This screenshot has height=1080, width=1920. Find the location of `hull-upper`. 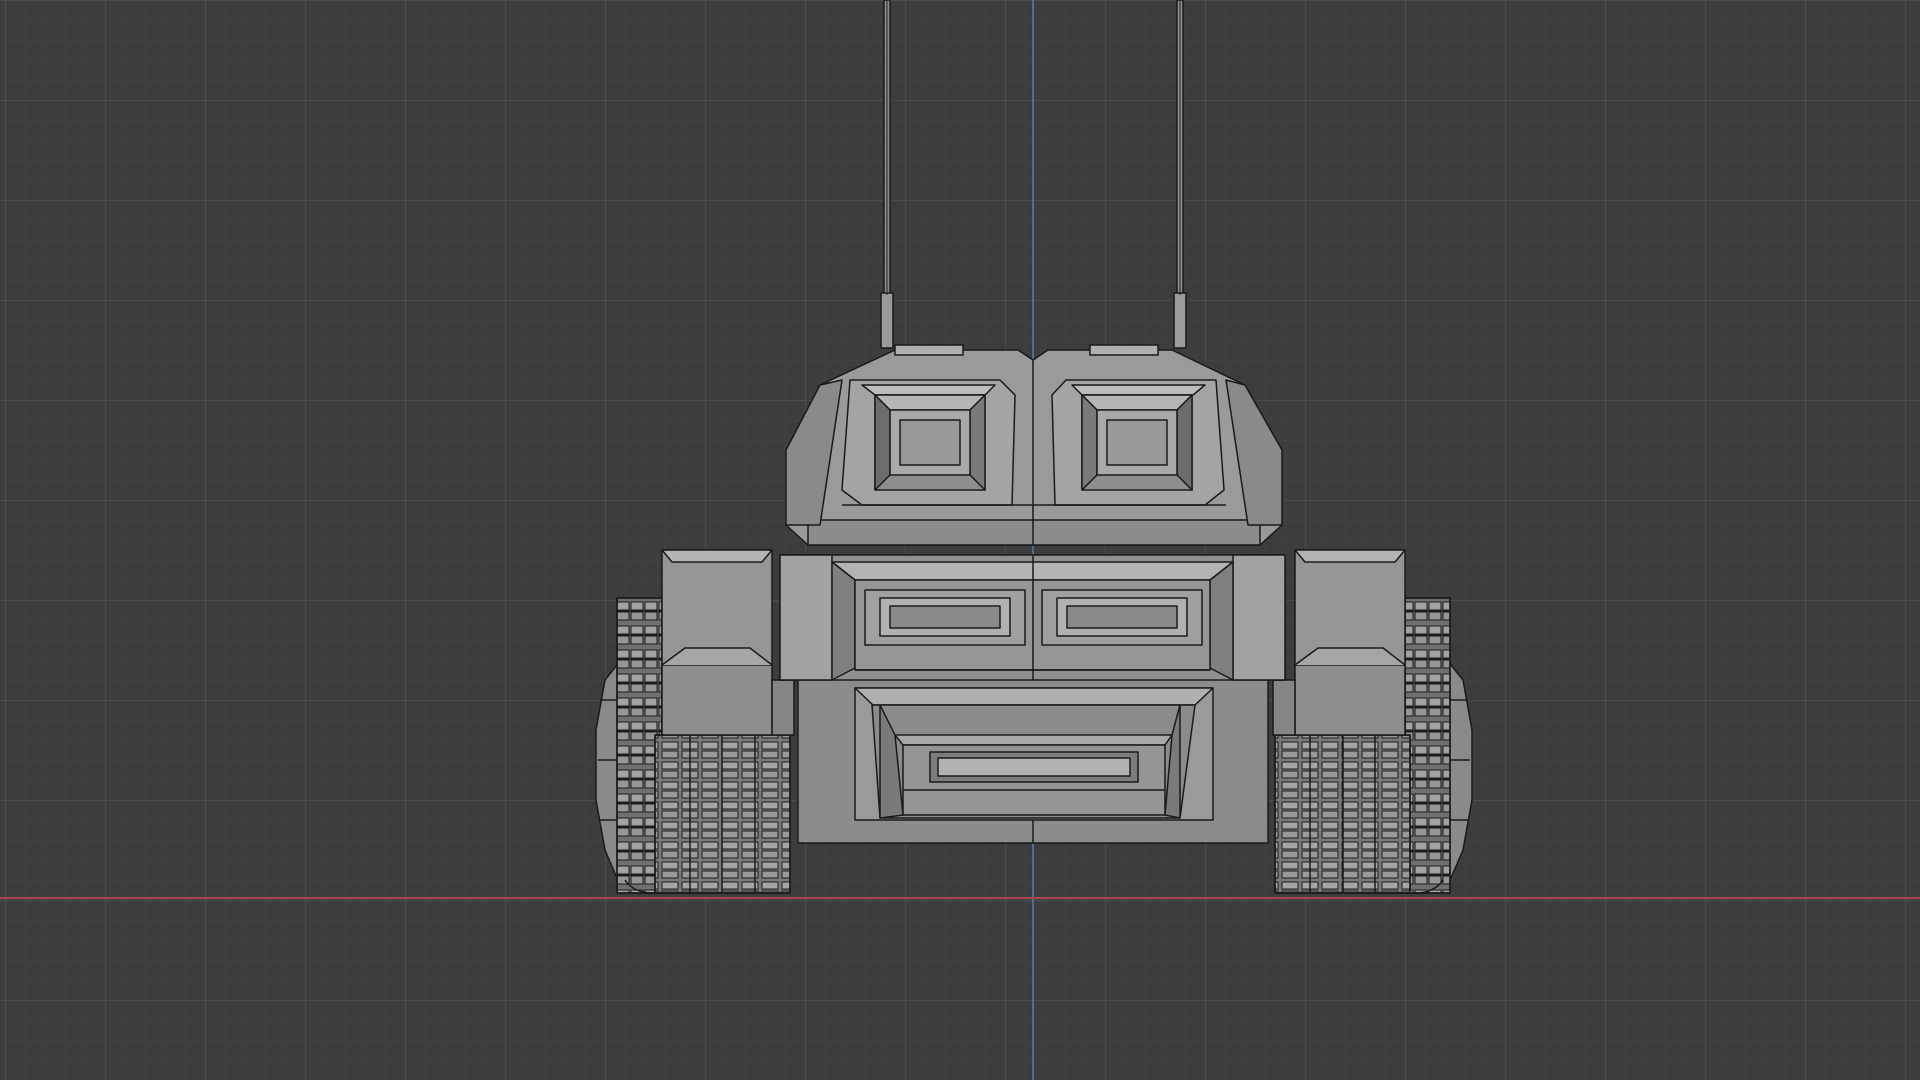

hull-upper is located at coordinates (1032, 617).